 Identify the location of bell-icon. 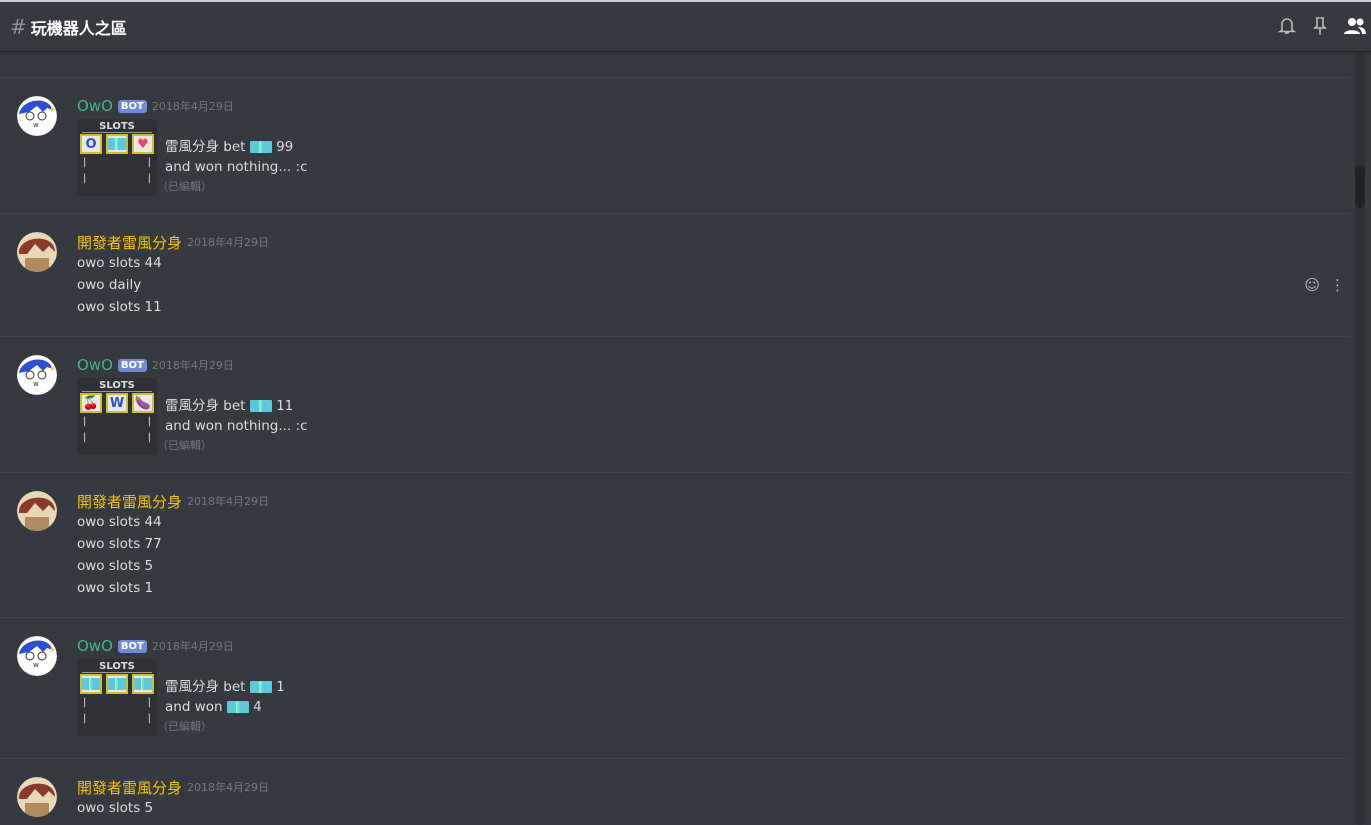
(1287, 26).